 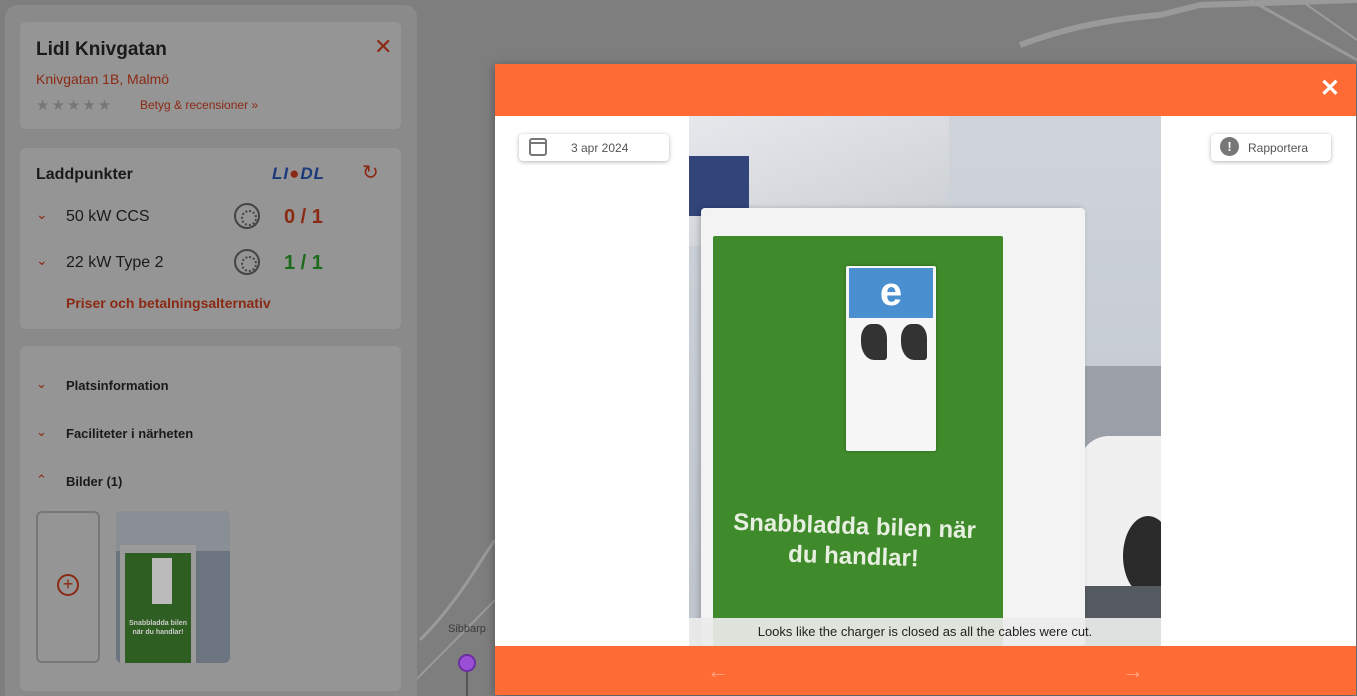 I want to click on photo-e-logo: e, so click(x=891, y=293).